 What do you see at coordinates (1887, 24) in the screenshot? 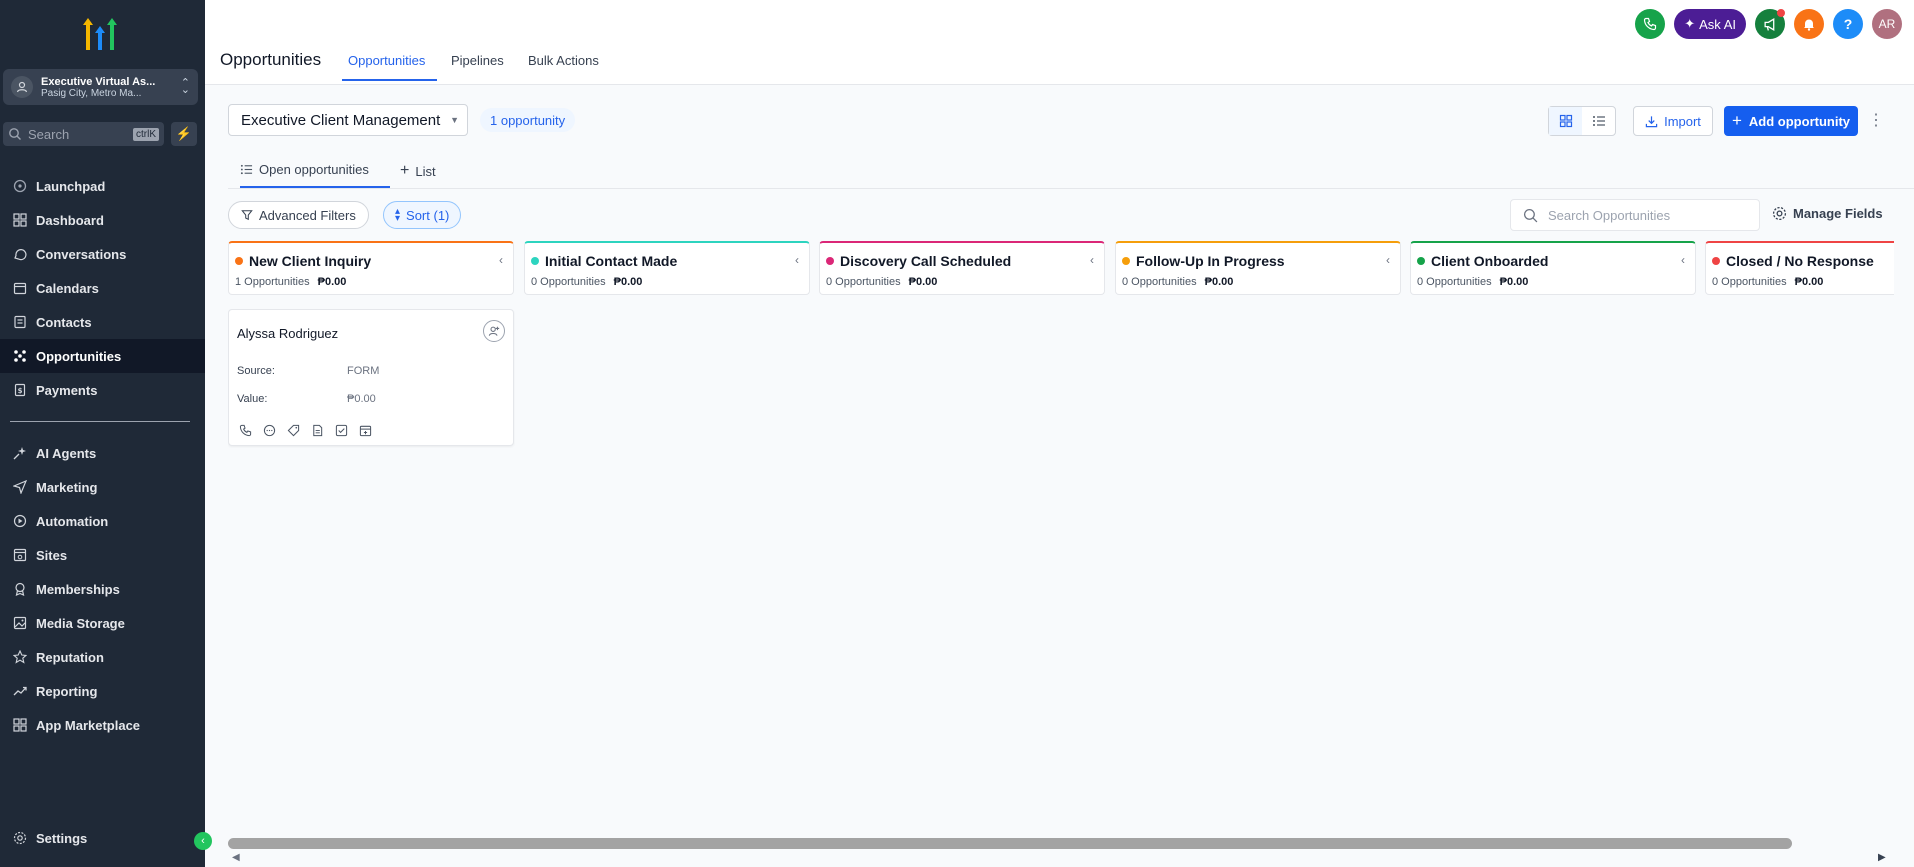
I see `user-avatar: AR` at bounding box center [1887, 24].